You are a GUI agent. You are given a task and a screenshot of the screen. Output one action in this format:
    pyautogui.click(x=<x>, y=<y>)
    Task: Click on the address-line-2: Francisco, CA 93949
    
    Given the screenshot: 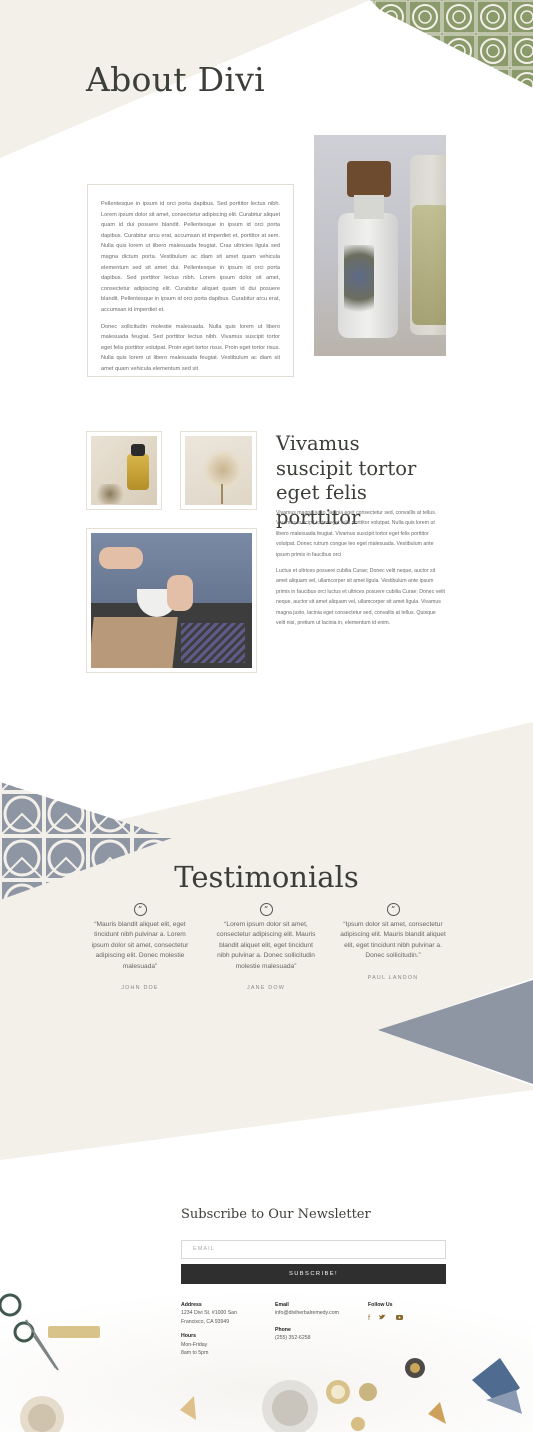 What is the action you would take?
    pyautogui.click(x=205, y=1321)
    